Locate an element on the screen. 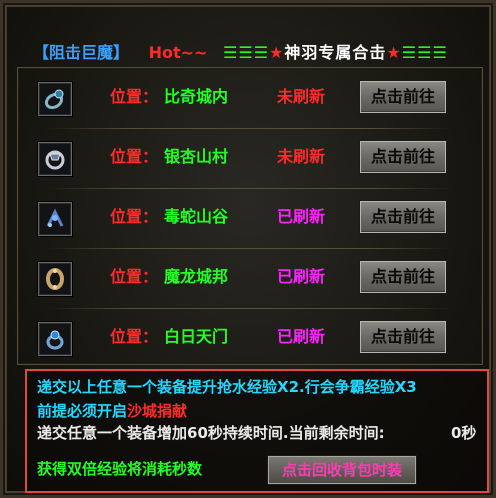  location-name: 魔龙城邦 is located at coordinates (196, 276).